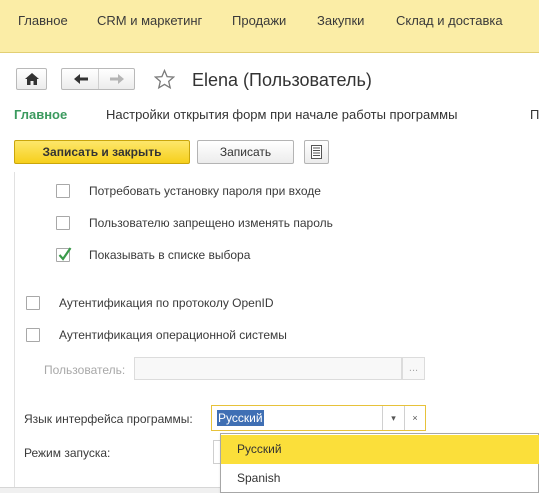 The height and width of the screenshot is (493, 539). I want to click on os-user-label: Пользователь:, so click(85, 370).